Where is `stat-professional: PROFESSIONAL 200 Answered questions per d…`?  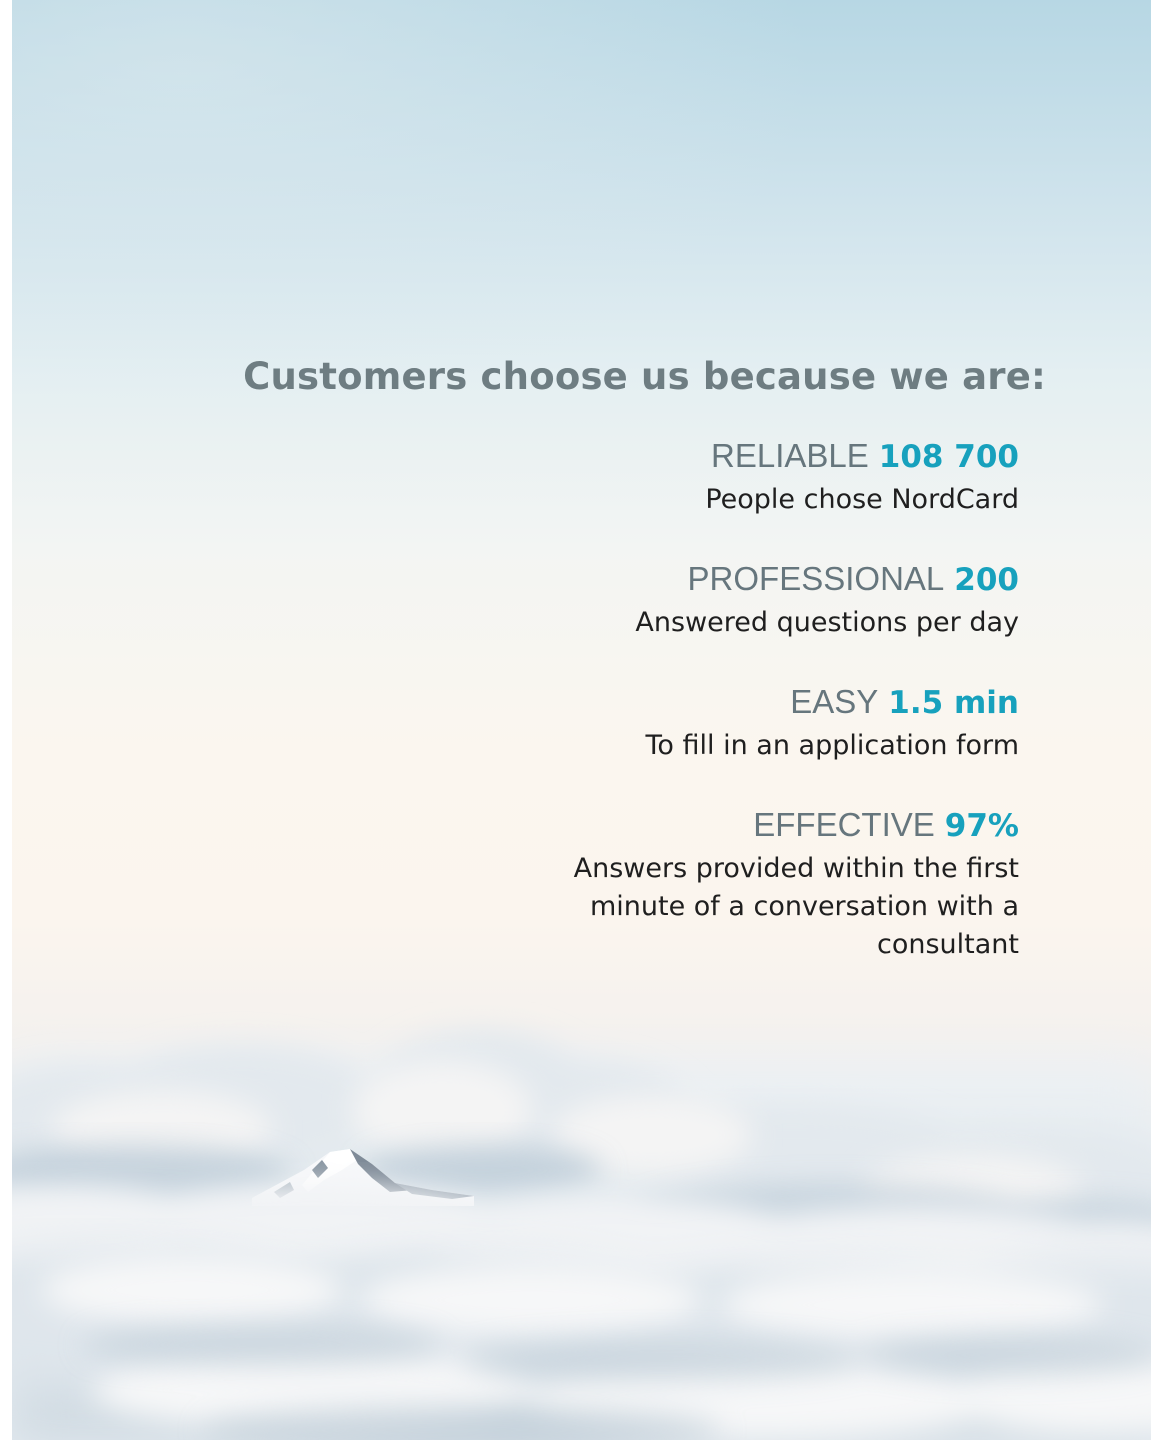
stat-professional: PROFESSIONAL 200 Answered questions per d… is located at coordinates (759, 598).